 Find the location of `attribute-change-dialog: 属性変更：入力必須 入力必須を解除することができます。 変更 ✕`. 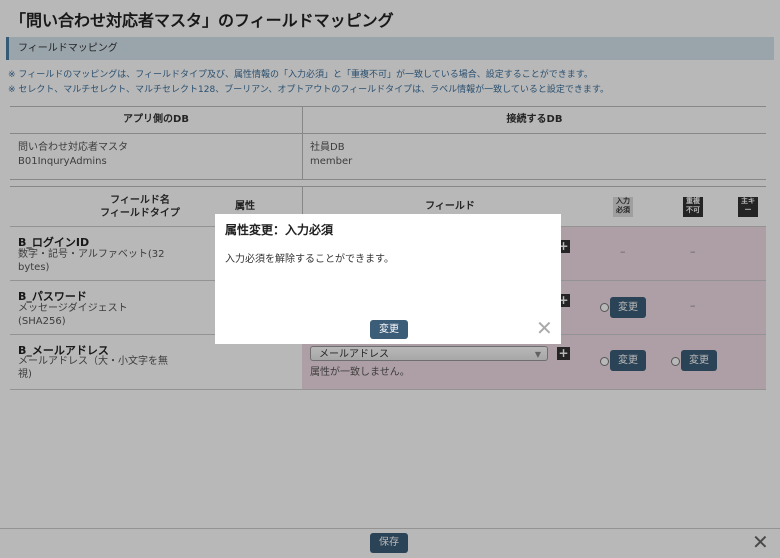

attribute-change-dialog: 属性変更：入力必須 入力必須を解除することができます。 変更 ✕ is located at coordinates (388, 279).